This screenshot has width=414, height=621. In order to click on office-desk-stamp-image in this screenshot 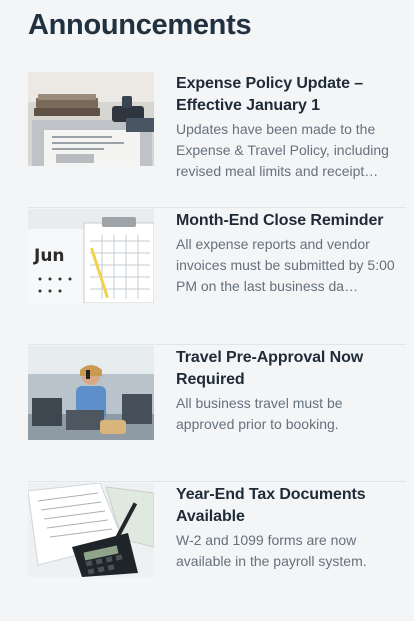, I will do `click(91, 119)`.